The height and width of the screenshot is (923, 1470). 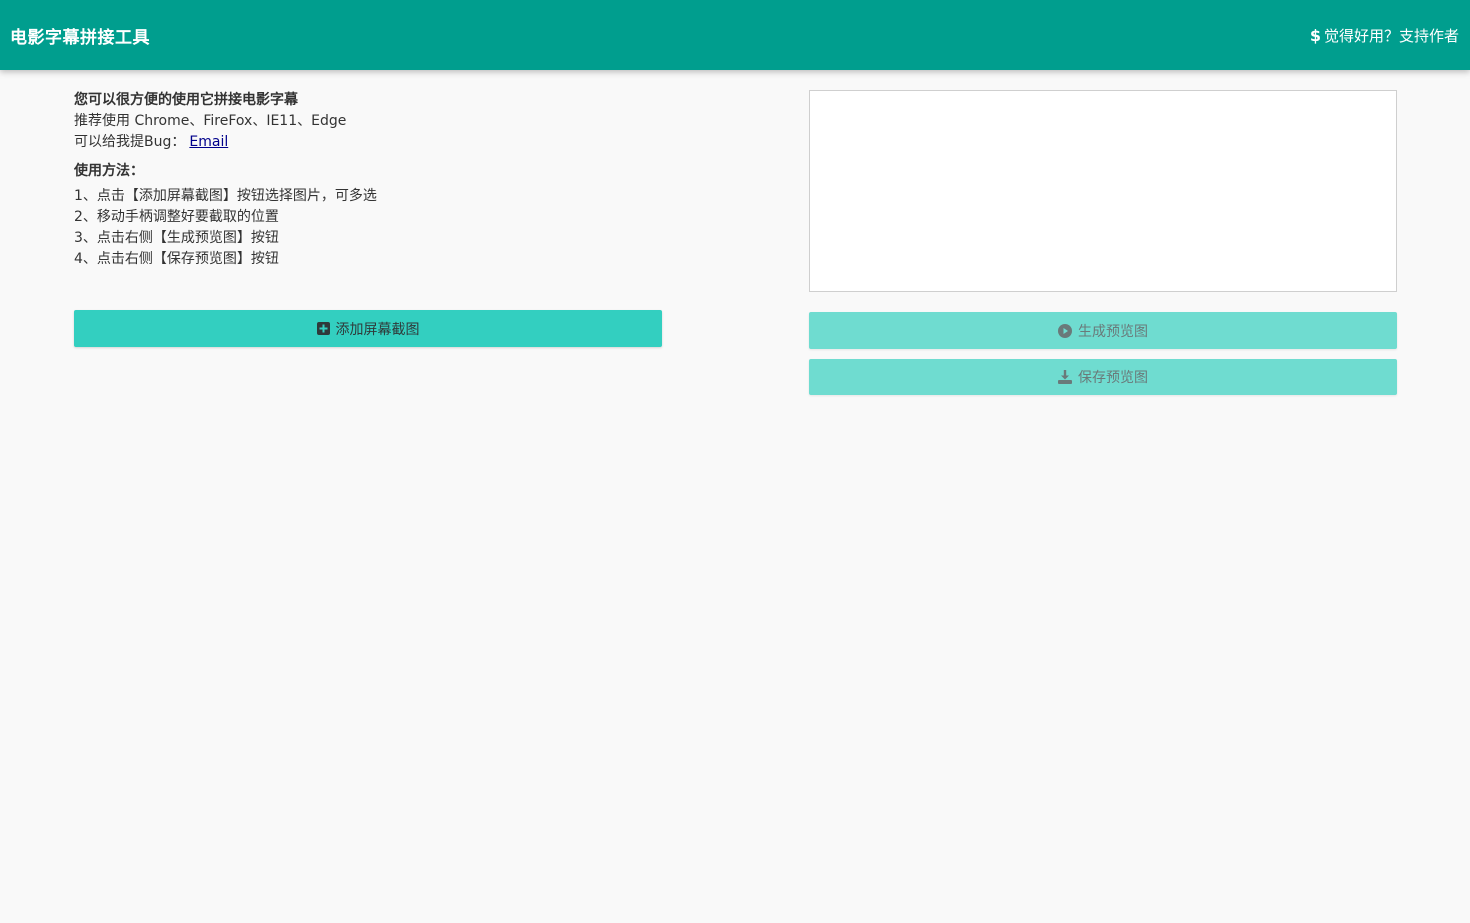 What do you see at coordinates (176, 259) in the screenshot?
I see `usage-step: 4、点击右侧【保存预览图】按钮` at bounding box center [176, 259].